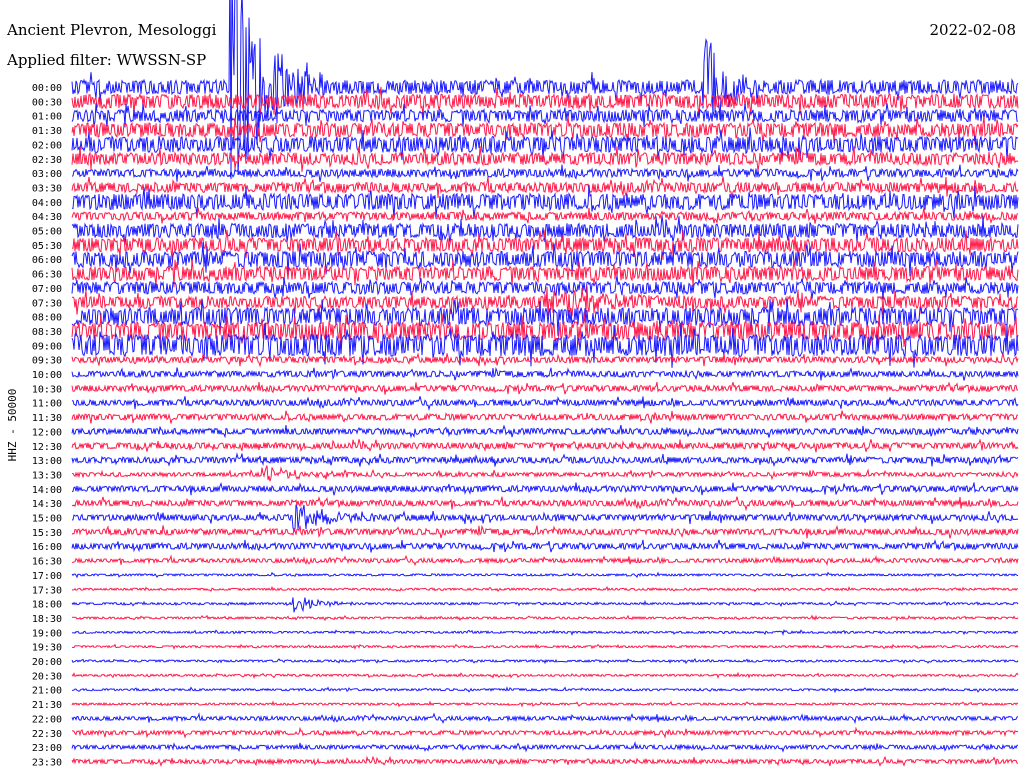 This screenshot has height=780, width=1024. I want to click on time-label: 00:30, so click(47, 102).